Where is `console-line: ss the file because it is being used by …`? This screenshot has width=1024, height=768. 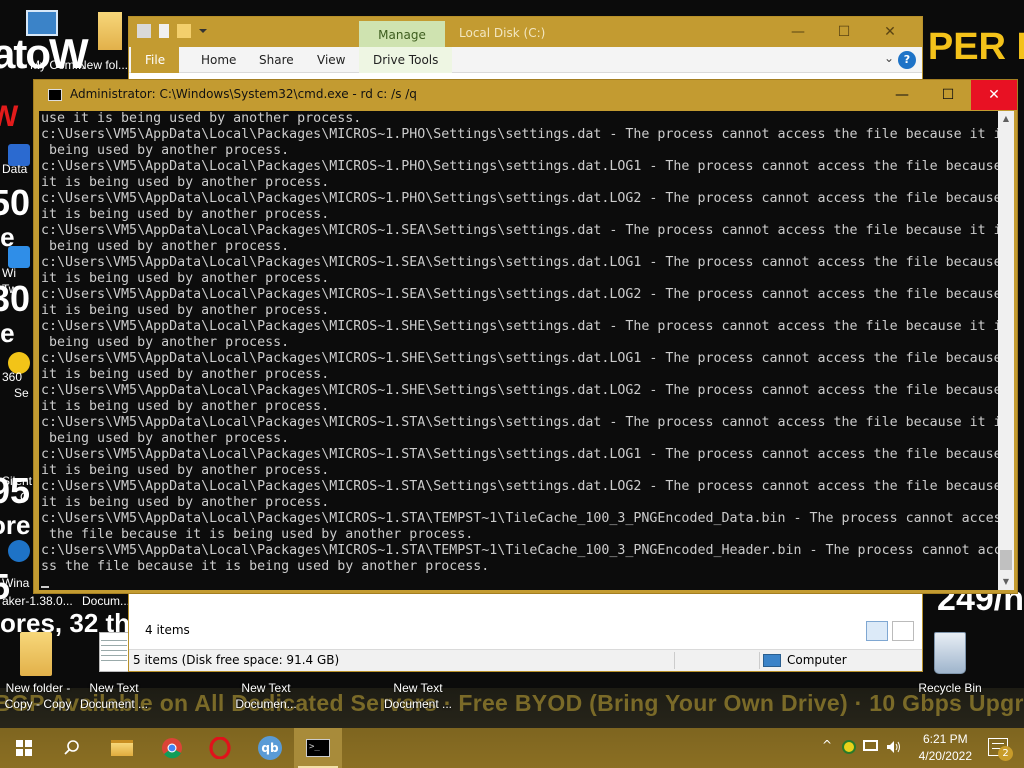 console-line: ss the file because it is being used by … is located at coordinates (265, 566).